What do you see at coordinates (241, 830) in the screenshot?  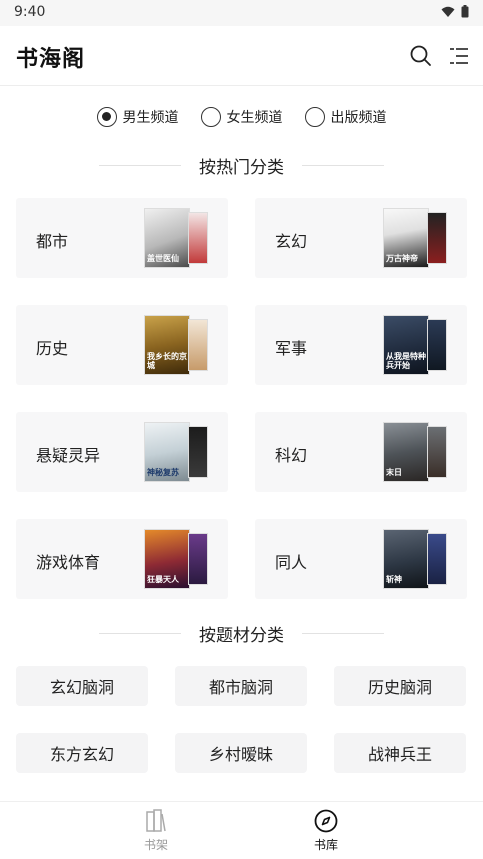 I see `bottom-nav: 书架 书库` at bounding box center [241, 830].